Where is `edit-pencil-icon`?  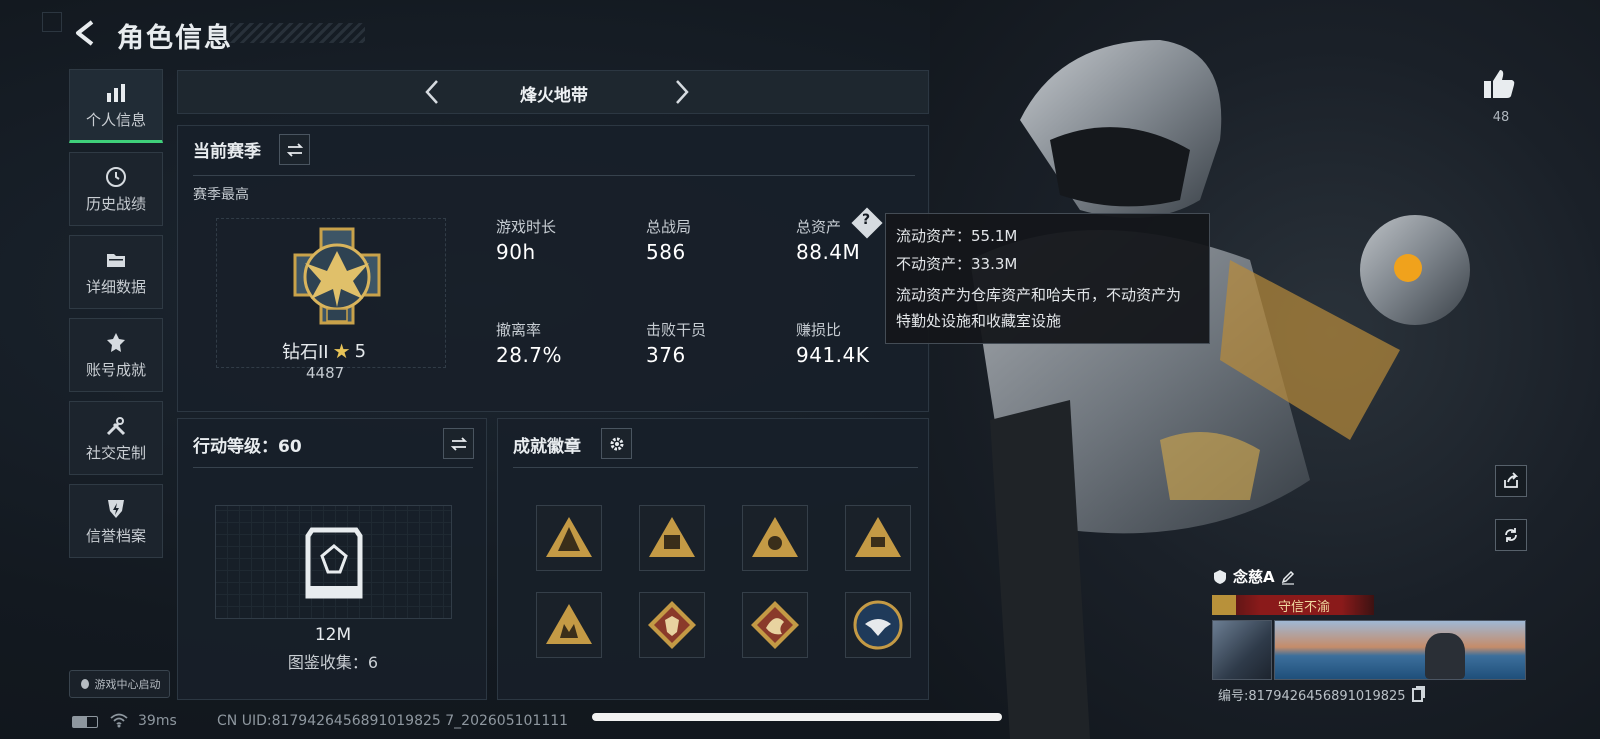
edit-pencil-icon is located at coordinates (1288, 577).